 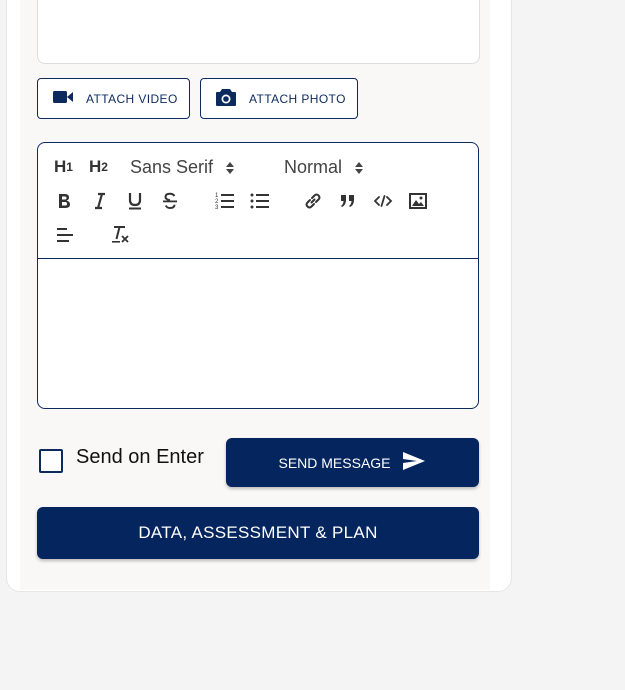 I want to click on send-message-label: SEND MESSAGE, so click(x=334, y=462).